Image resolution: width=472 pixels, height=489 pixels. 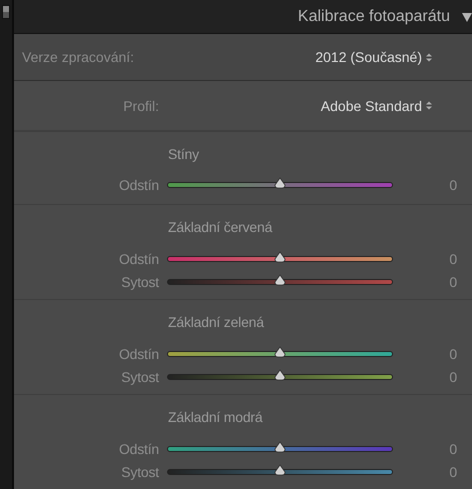 I want to click on section-title: Základní zelená, so click(x=216, y=322).